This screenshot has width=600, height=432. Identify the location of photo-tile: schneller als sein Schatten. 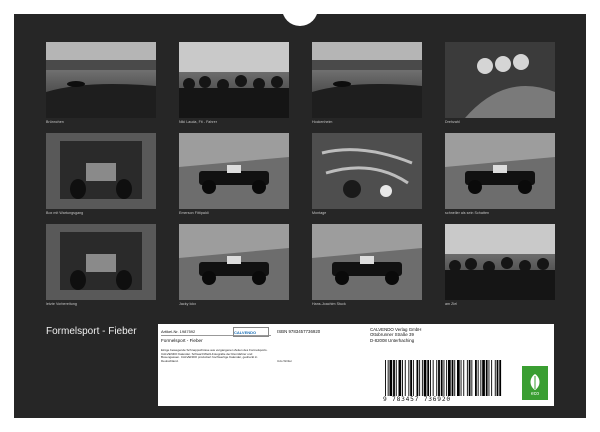
(500, 174).